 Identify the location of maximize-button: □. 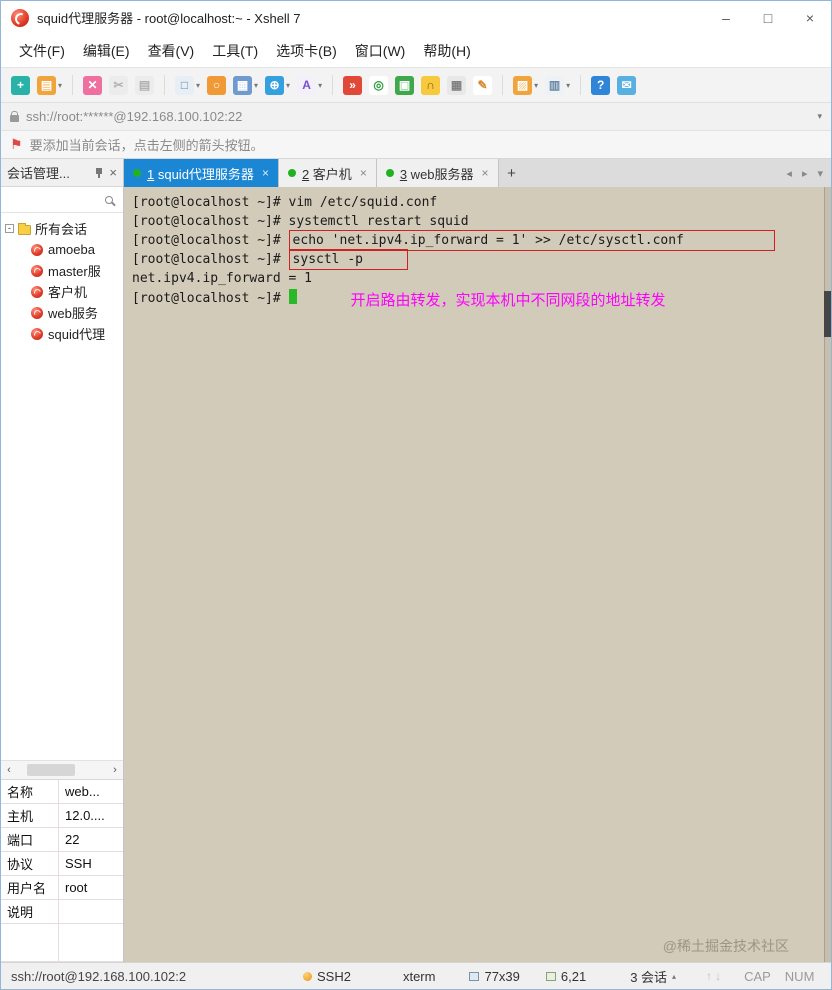
(768, 17).